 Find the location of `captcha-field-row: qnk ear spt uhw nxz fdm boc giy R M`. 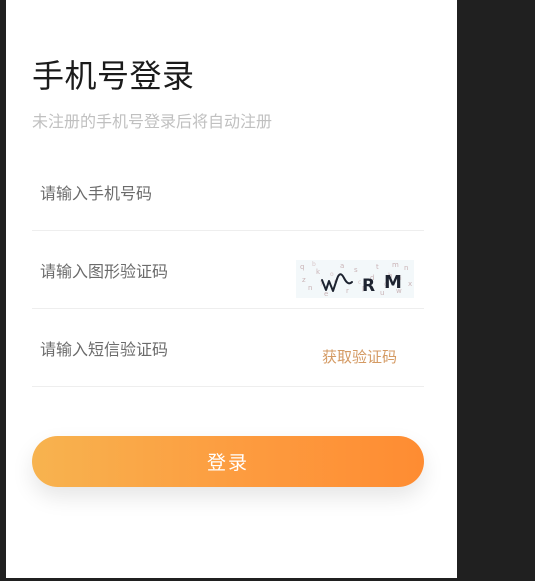

captcha-field-row: qnk ear spt uhw nxz fdm boc giy R M is located at coordinates (228, 270).